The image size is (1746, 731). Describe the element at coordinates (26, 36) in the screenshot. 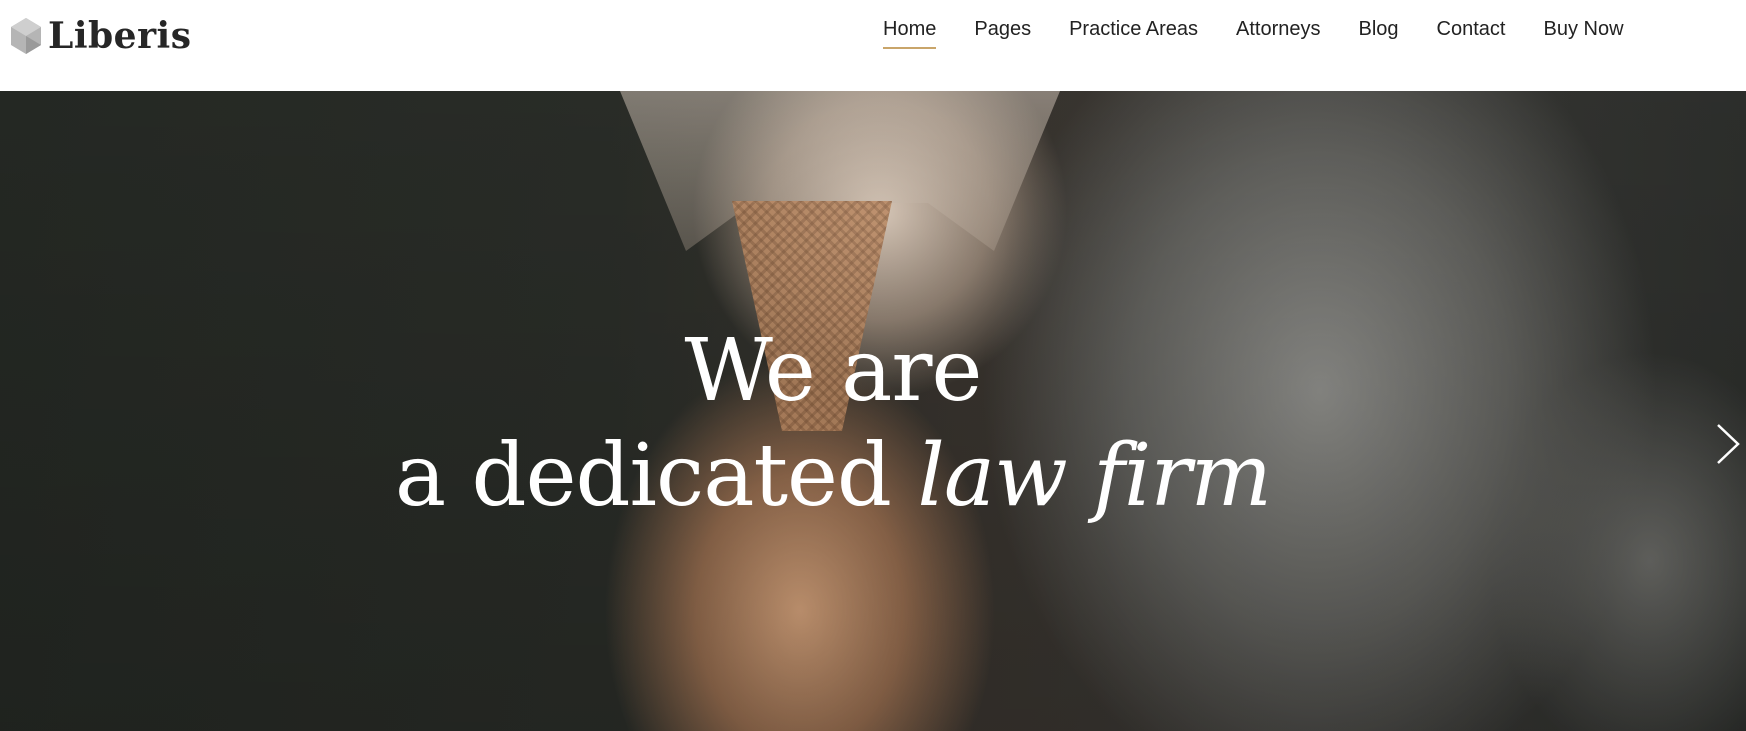

I see `logo-mark-icon` at that location.